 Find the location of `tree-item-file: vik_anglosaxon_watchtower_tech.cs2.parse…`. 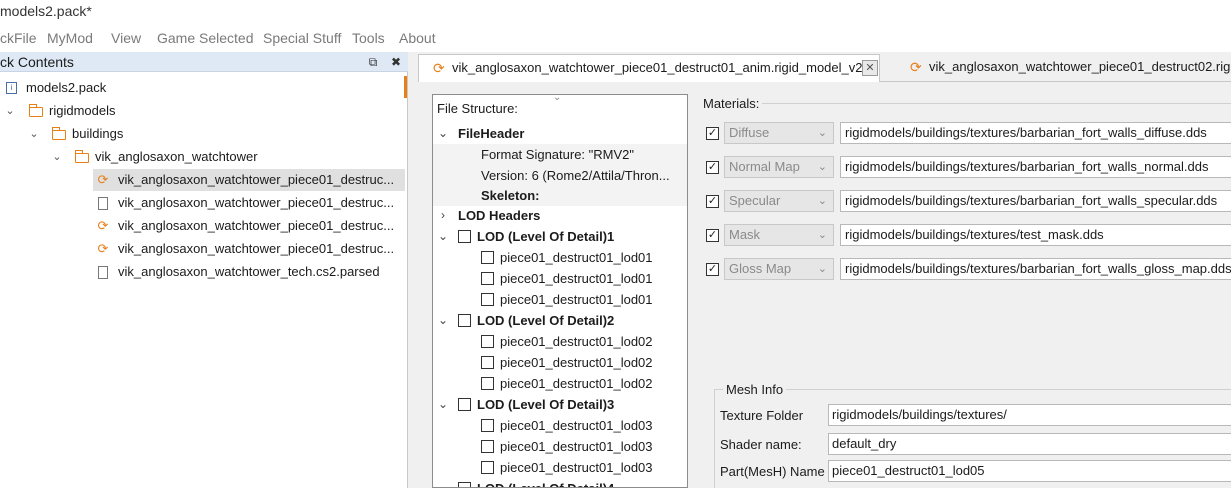

tree-item-file: vik_anglosaxon_watchtower_tech.cs2.parse… is located at coordinates (249, 272).